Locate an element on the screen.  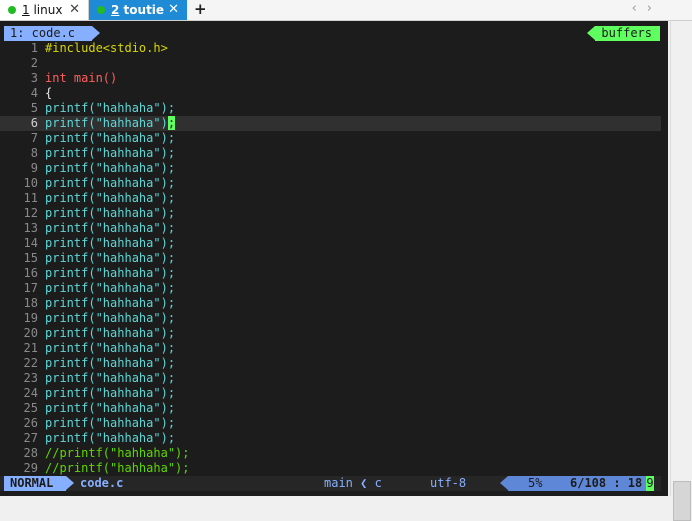
code-line: 26 printf("hahhaha"); is located at coordinates (330, 423).